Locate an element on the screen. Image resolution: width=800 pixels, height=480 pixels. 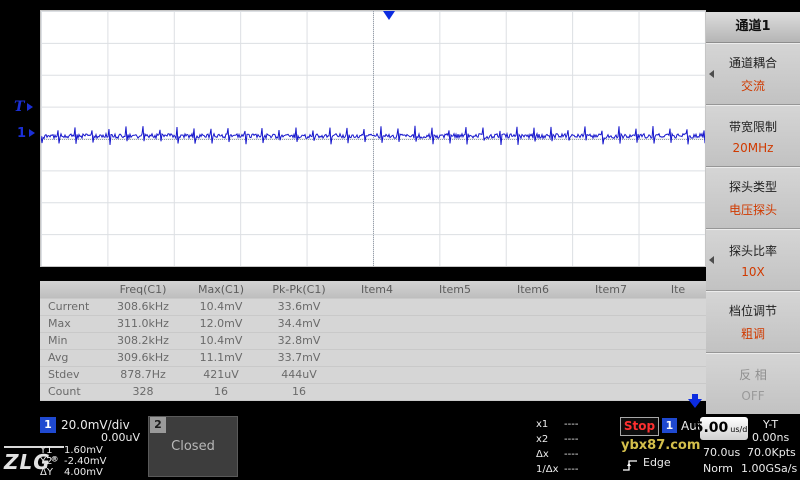
table-row: Min 308.2kHz 10.4mV 32.8mV is located at coordinates (373, 341).